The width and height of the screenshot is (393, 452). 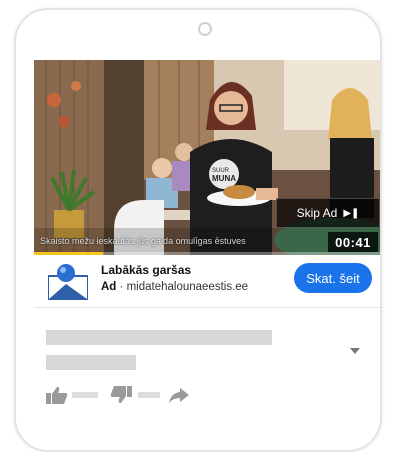 What do you see at coordinates (333, 278) in the screenshot?
I see `visit-site-button: Skat. šeit` at bounding box center [333, 278].